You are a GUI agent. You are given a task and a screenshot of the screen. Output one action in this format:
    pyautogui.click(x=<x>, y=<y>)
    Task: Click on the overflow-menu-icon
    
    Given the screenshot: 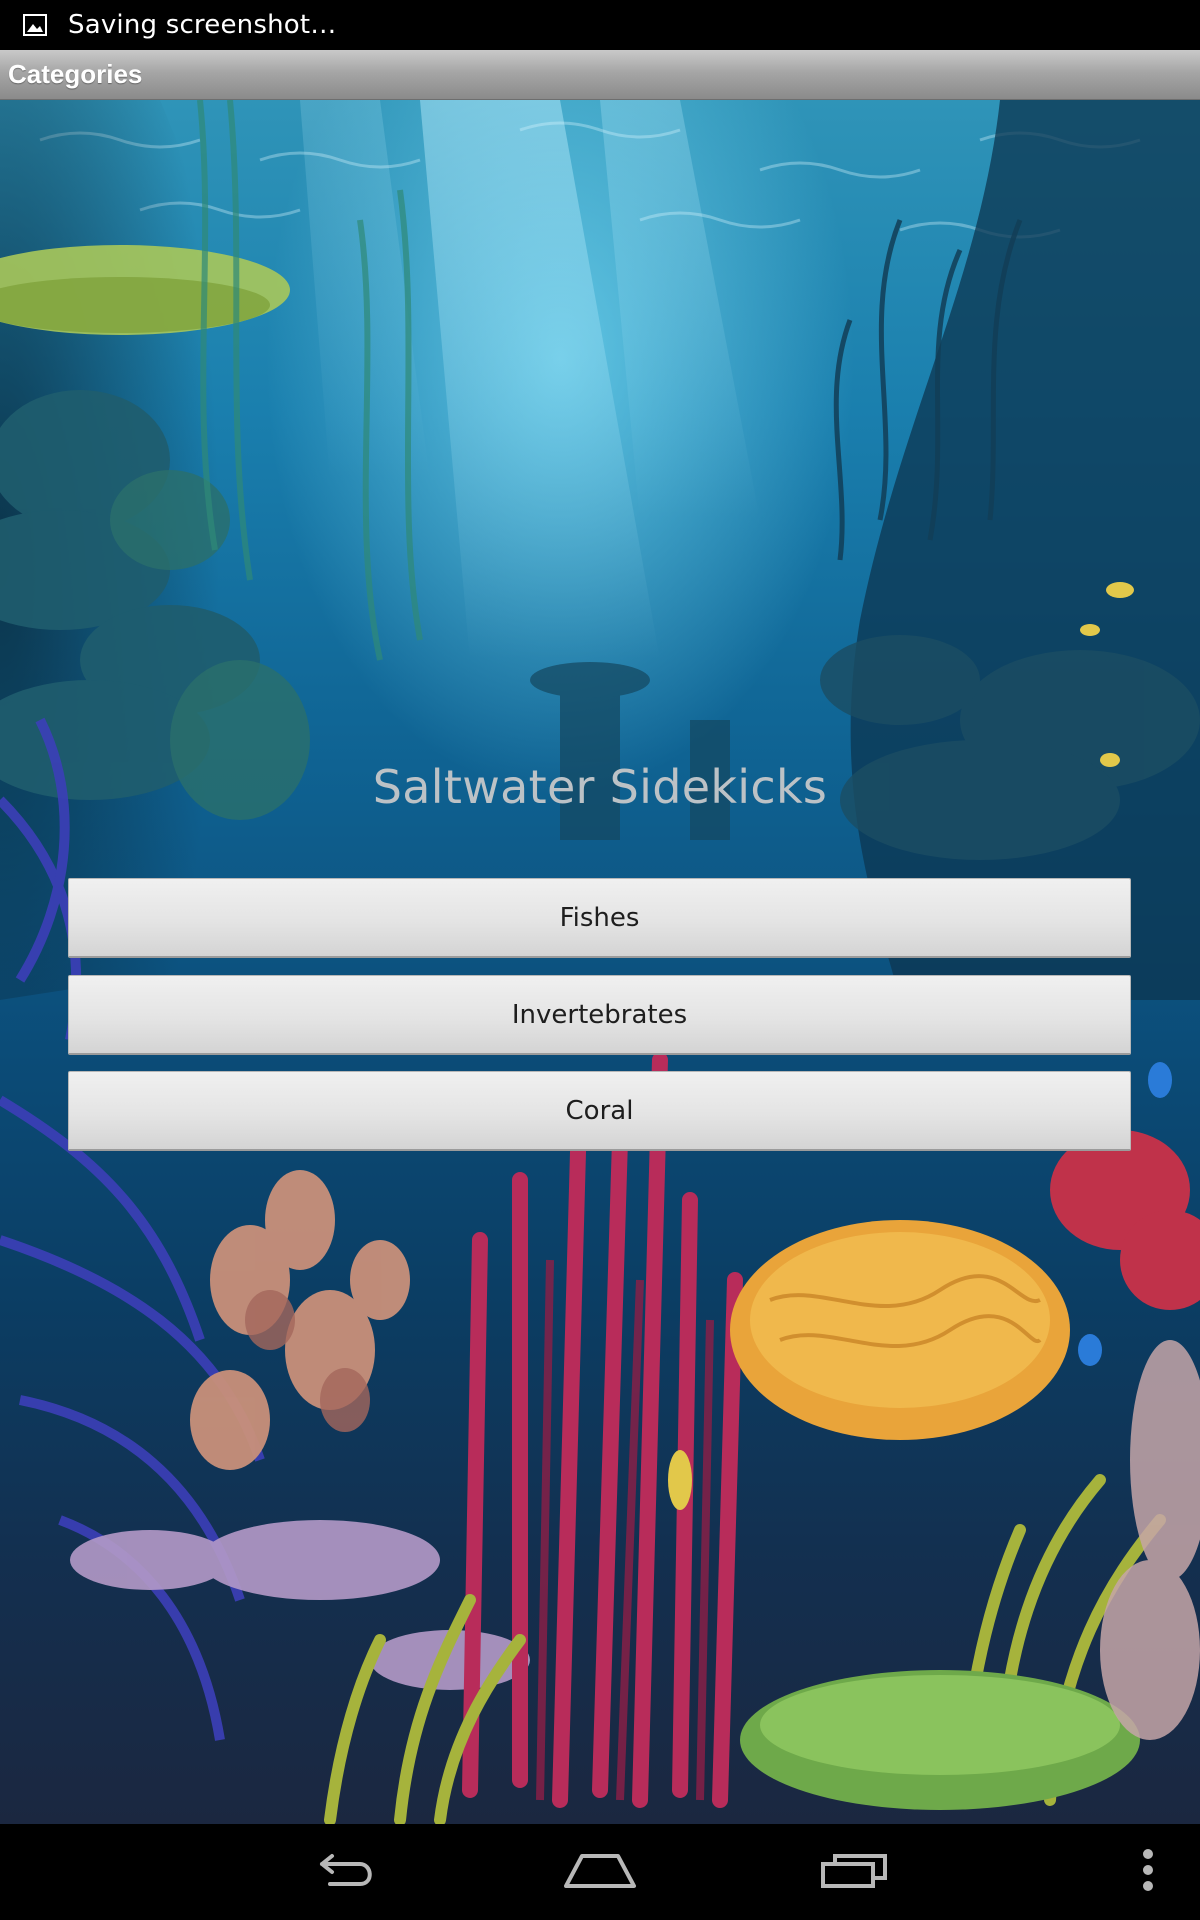 What is the action you would take?
    pyautogui.click(x=1148, y=1872)
    